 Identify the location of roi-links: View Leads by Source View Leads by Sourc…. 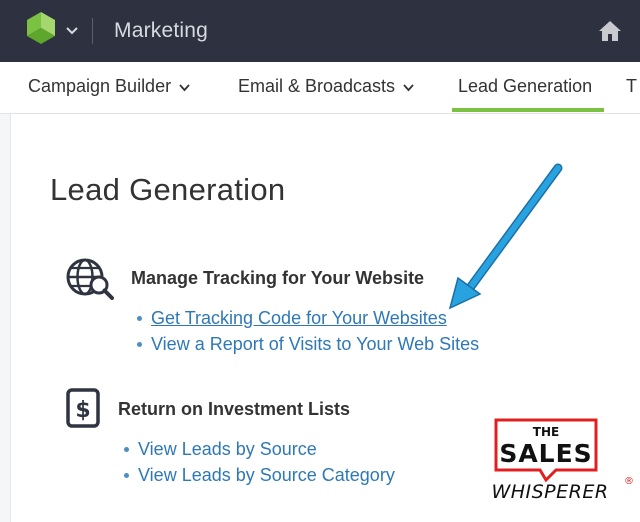
(259, 462).